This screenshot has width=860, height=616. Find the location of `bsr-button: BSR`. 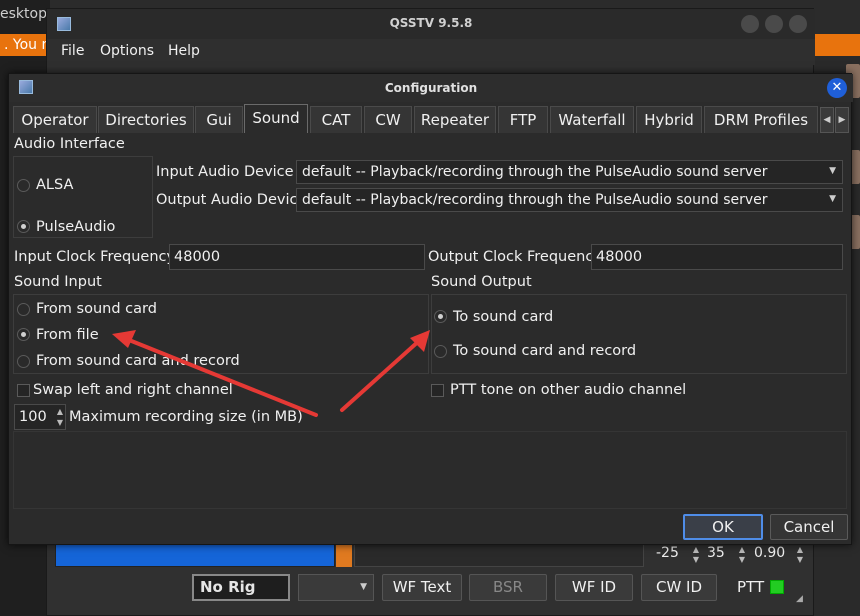

bsr-button: BSR is located at coordinates (508, 587).